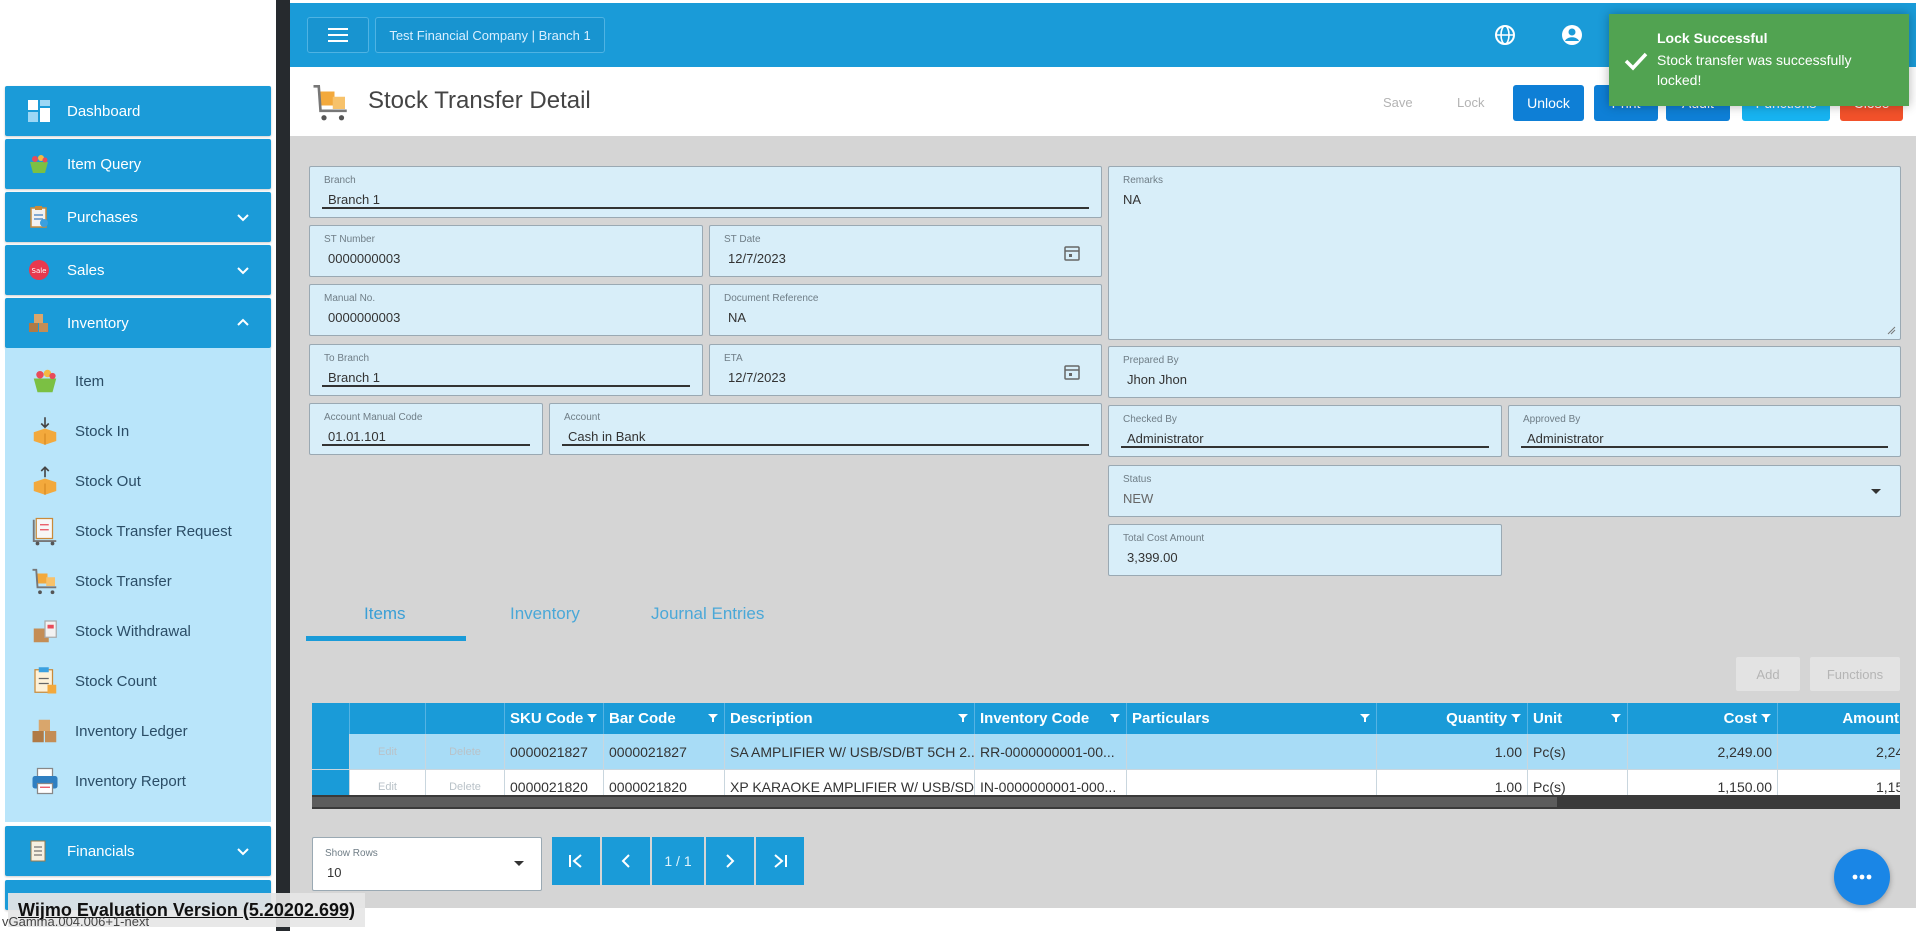  What do you see at coordinates (1504, 253) in the screenshot?
I see `remarks-field: Remarks NA` at bounding box center [1504, 253].